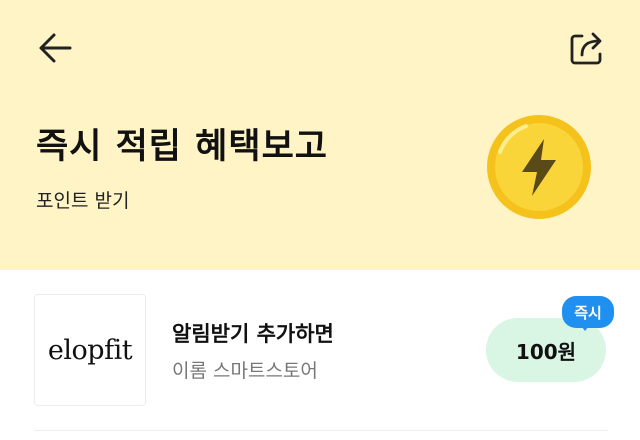 The width and height of the screenshot is (640, 440). I want to click on back-button, so click(56, 50).